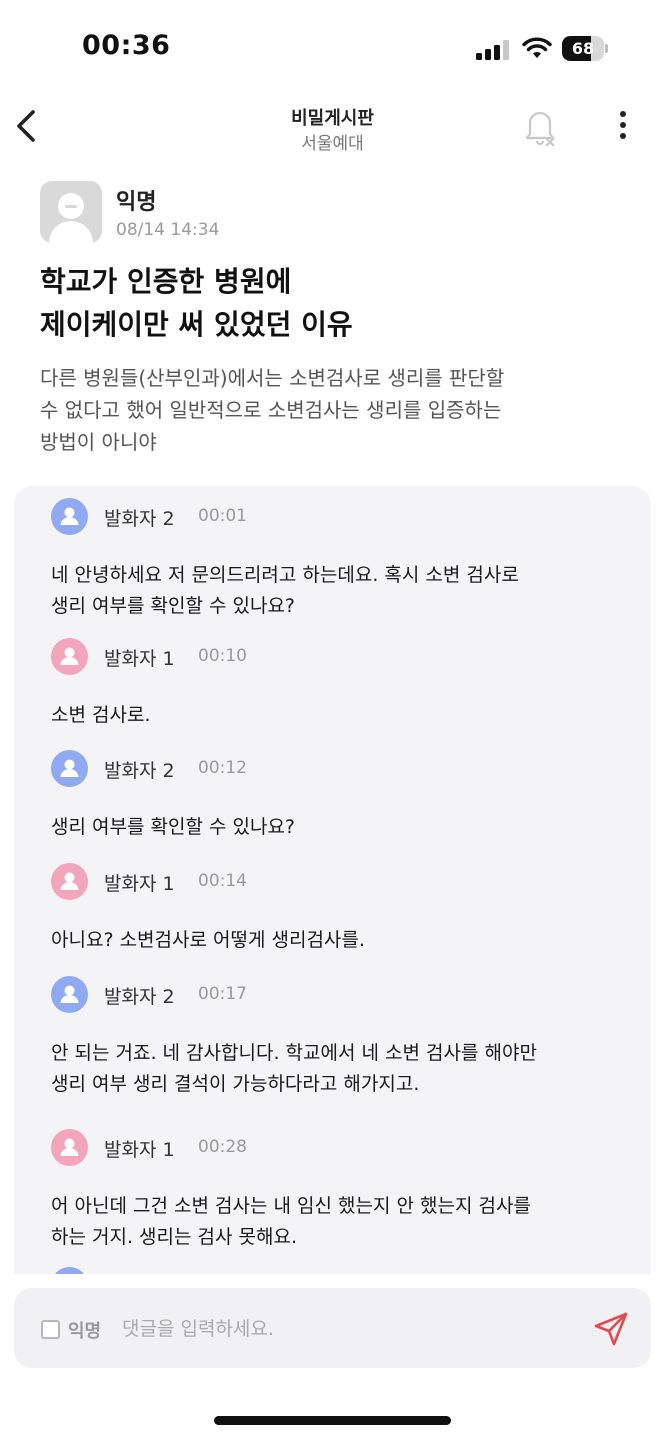 This screenshot has width=665, height=1440. I want to click on battery-indicator: 68, so click(585, 48).